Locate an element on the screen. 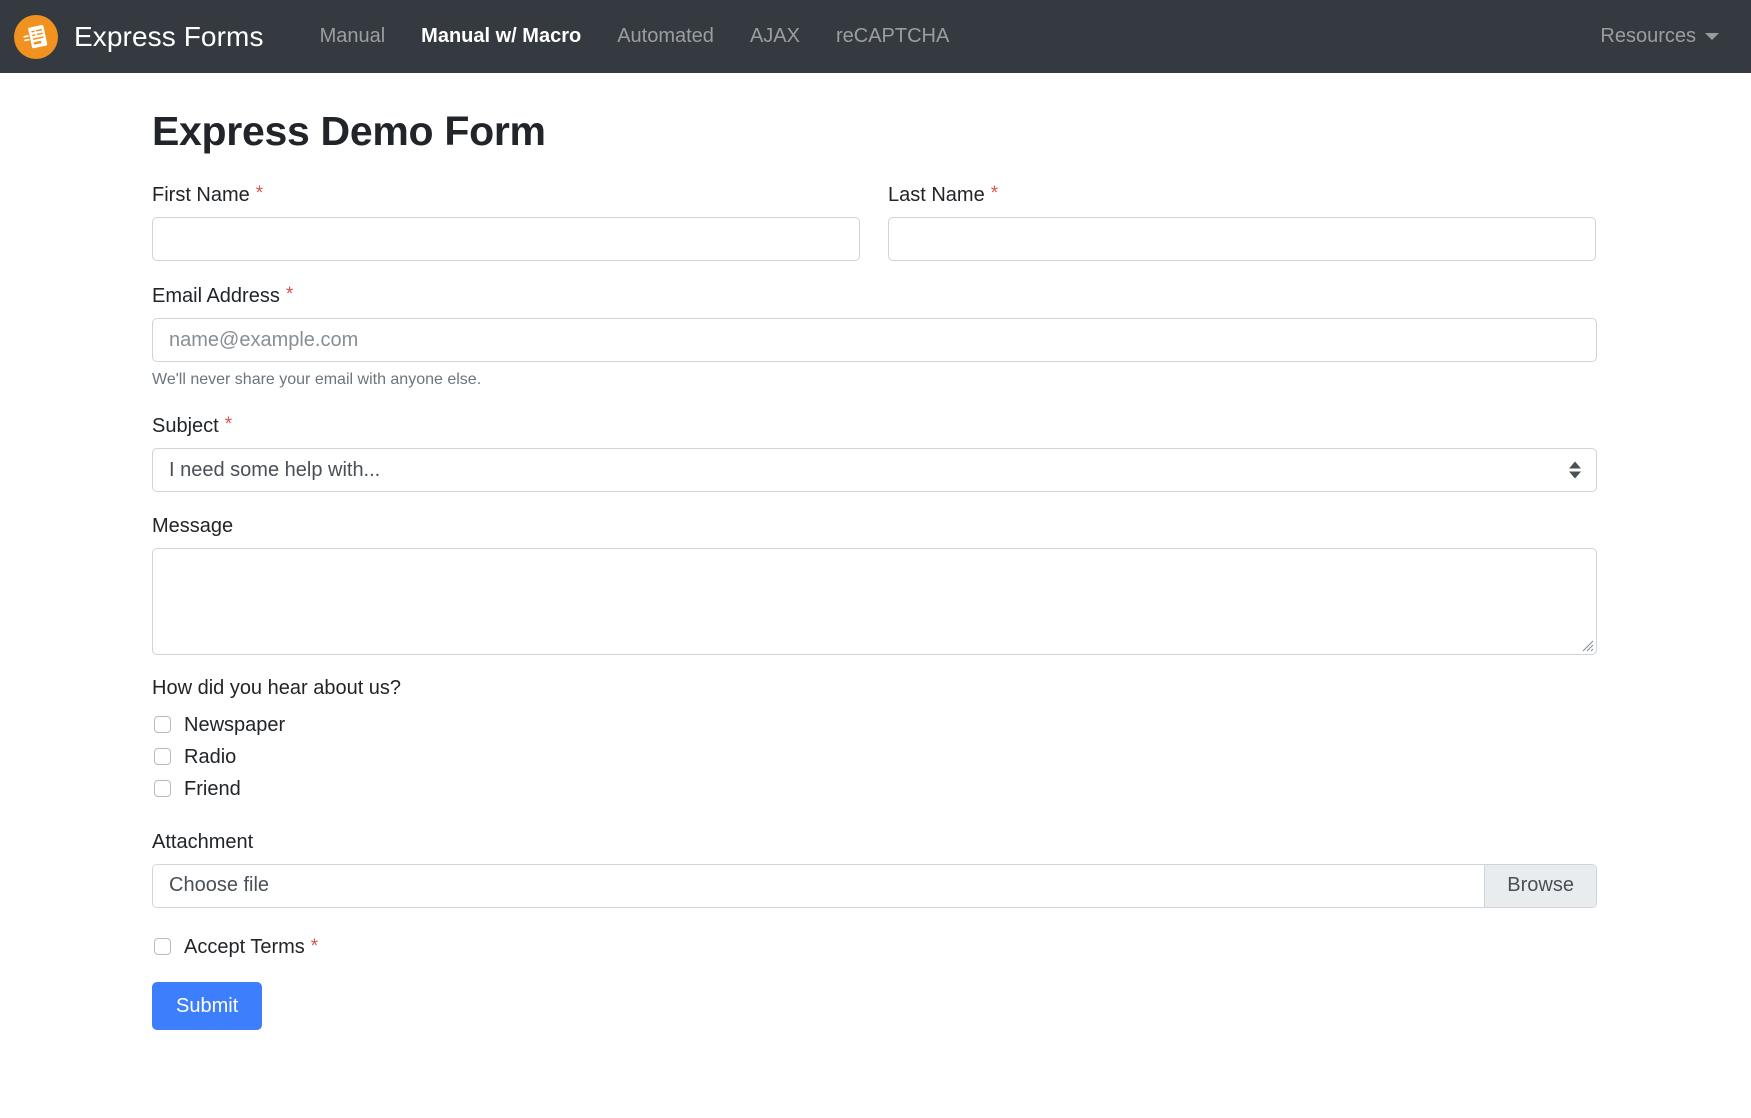 The height and width of the screenshot is (1118, 1751). first-name-input is located at coordinates (506, 239).